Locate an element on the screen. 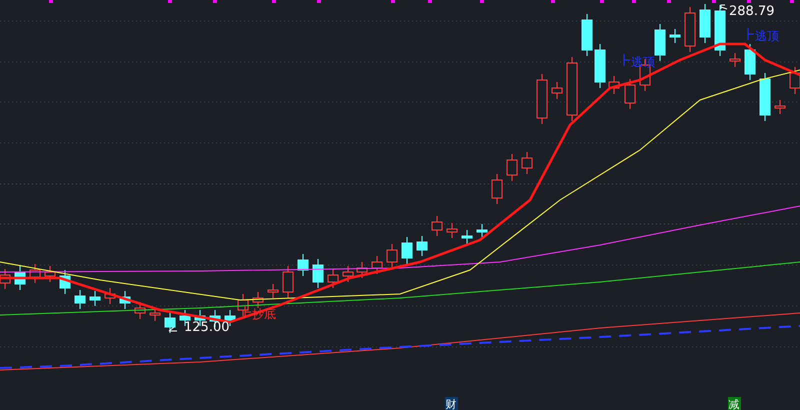 The height and width of the screenshot is (410, 800). signal-label: 逃顶 is located at coordinates (767, 36).